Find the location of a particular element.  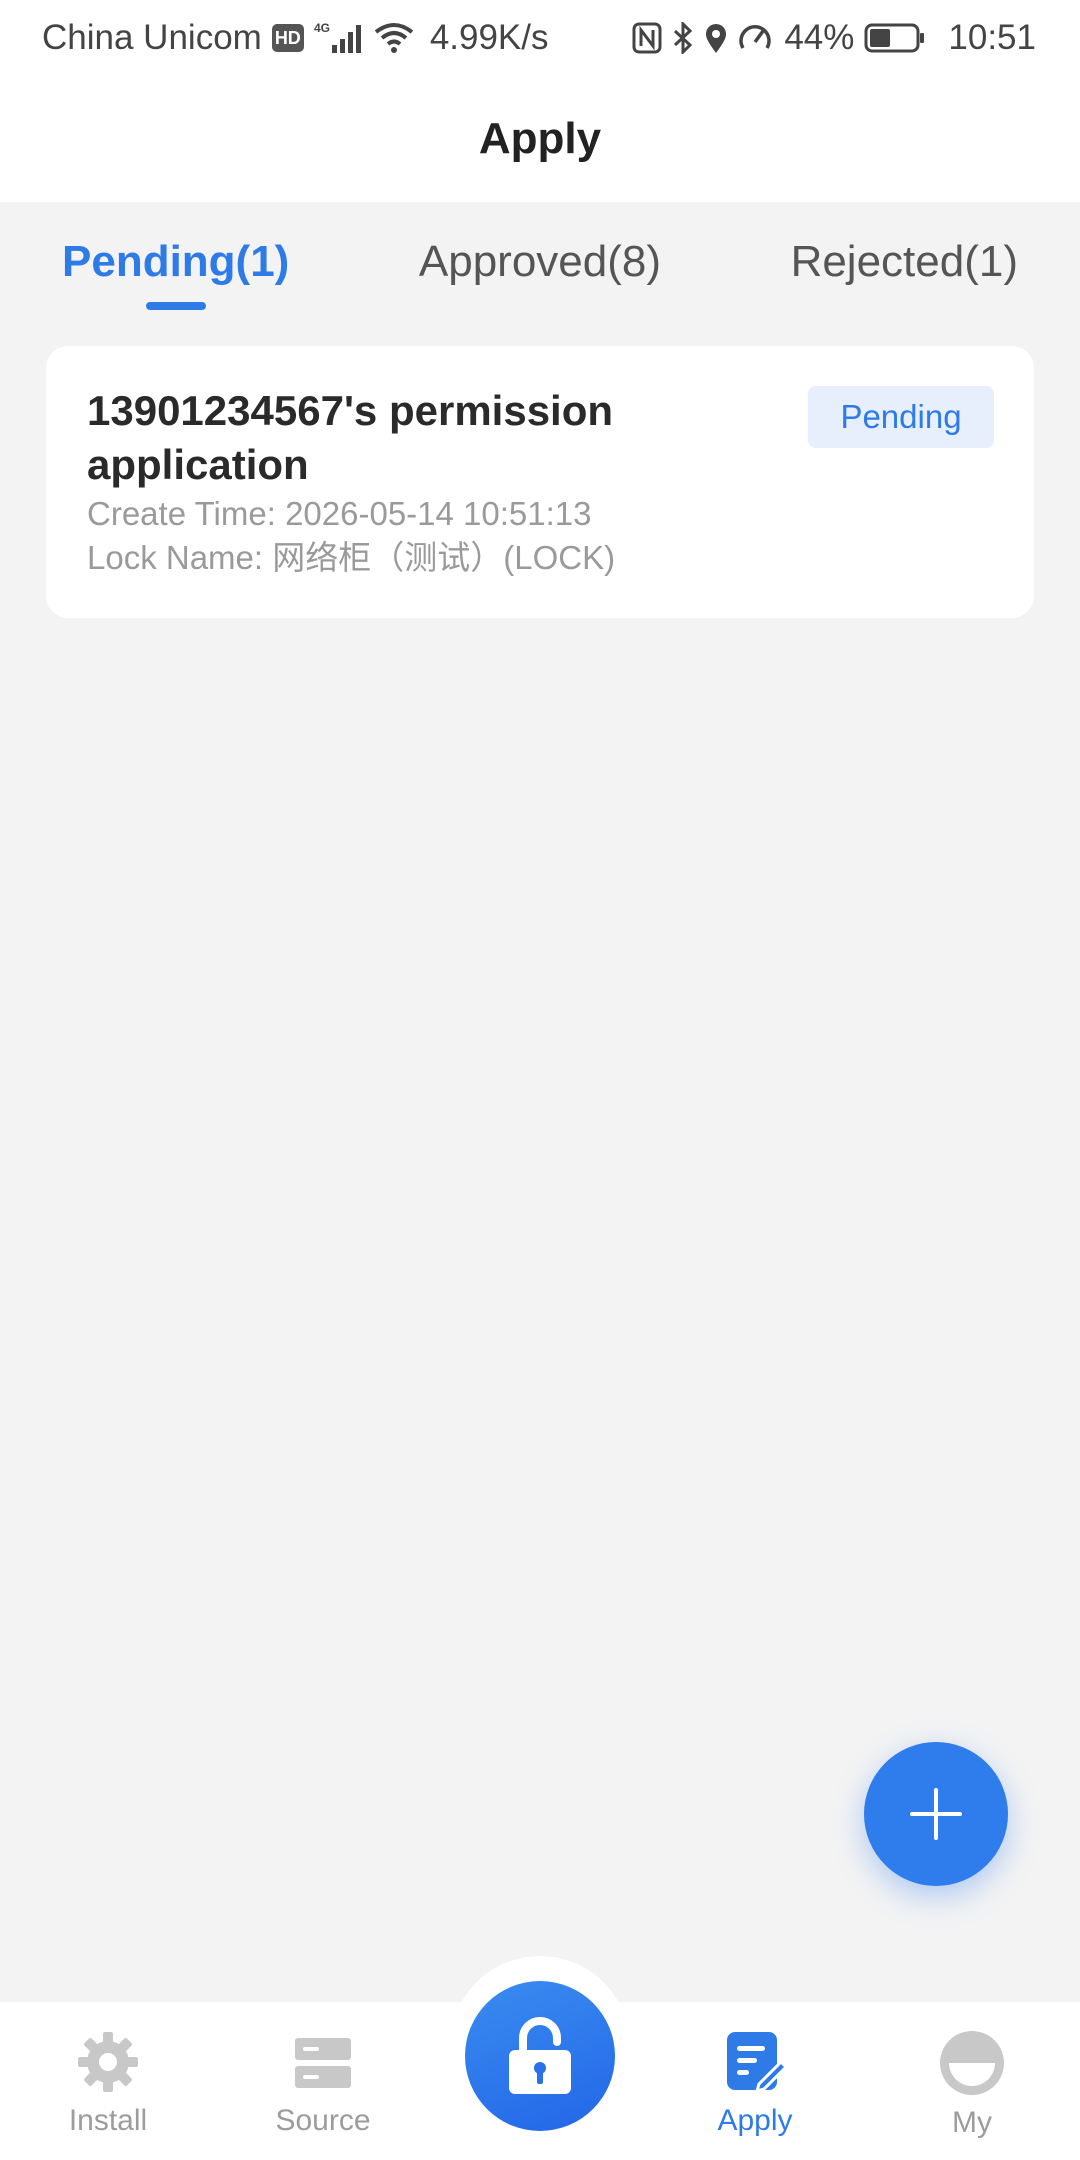

network-type: 4G is located at coordinates (322, 28).